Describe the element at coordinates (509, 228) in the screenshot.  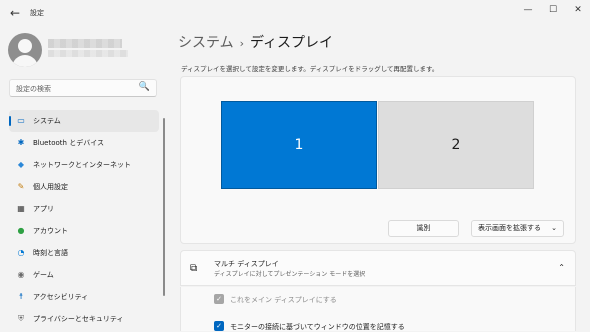
I see `display-mode-value: 表示画面を拡張する` at that location.